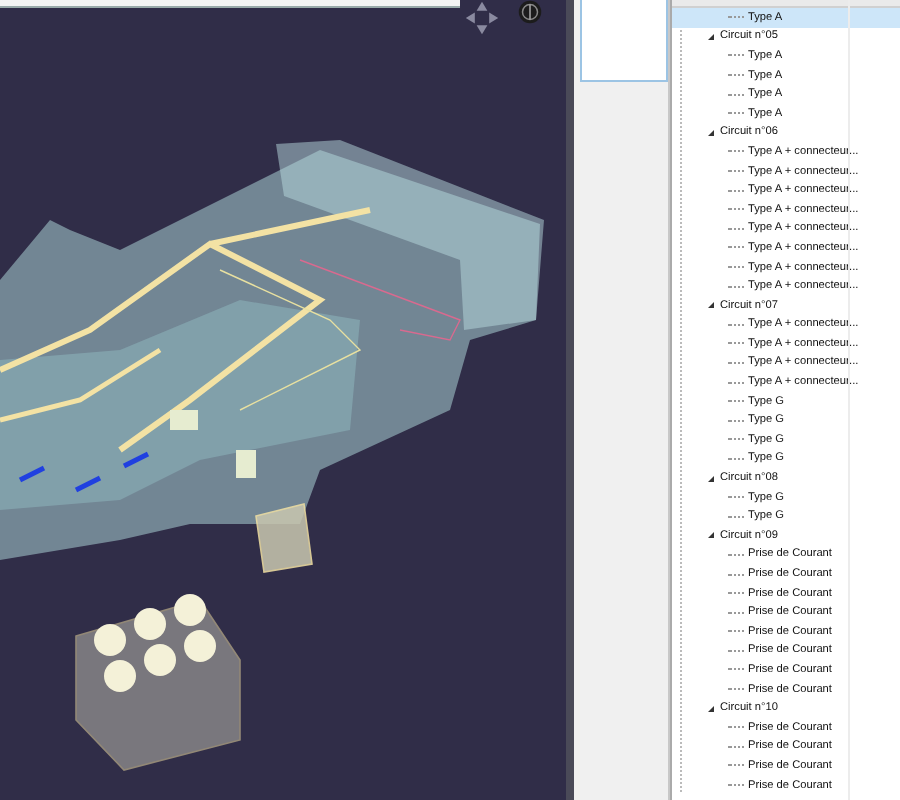 This screenshot has height=800, width=900. Describe the element at coordinates (530, 12) in the screenshot. I see `compass-icon` at that location.